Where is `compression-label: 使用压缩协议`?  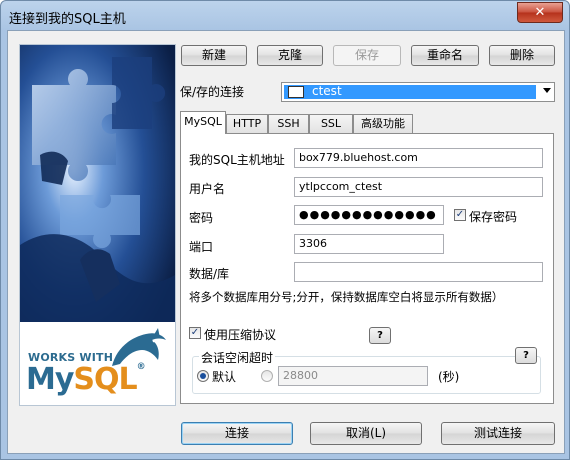
compression-label: 使用压缩协议 is located at coordinates (240, 335).